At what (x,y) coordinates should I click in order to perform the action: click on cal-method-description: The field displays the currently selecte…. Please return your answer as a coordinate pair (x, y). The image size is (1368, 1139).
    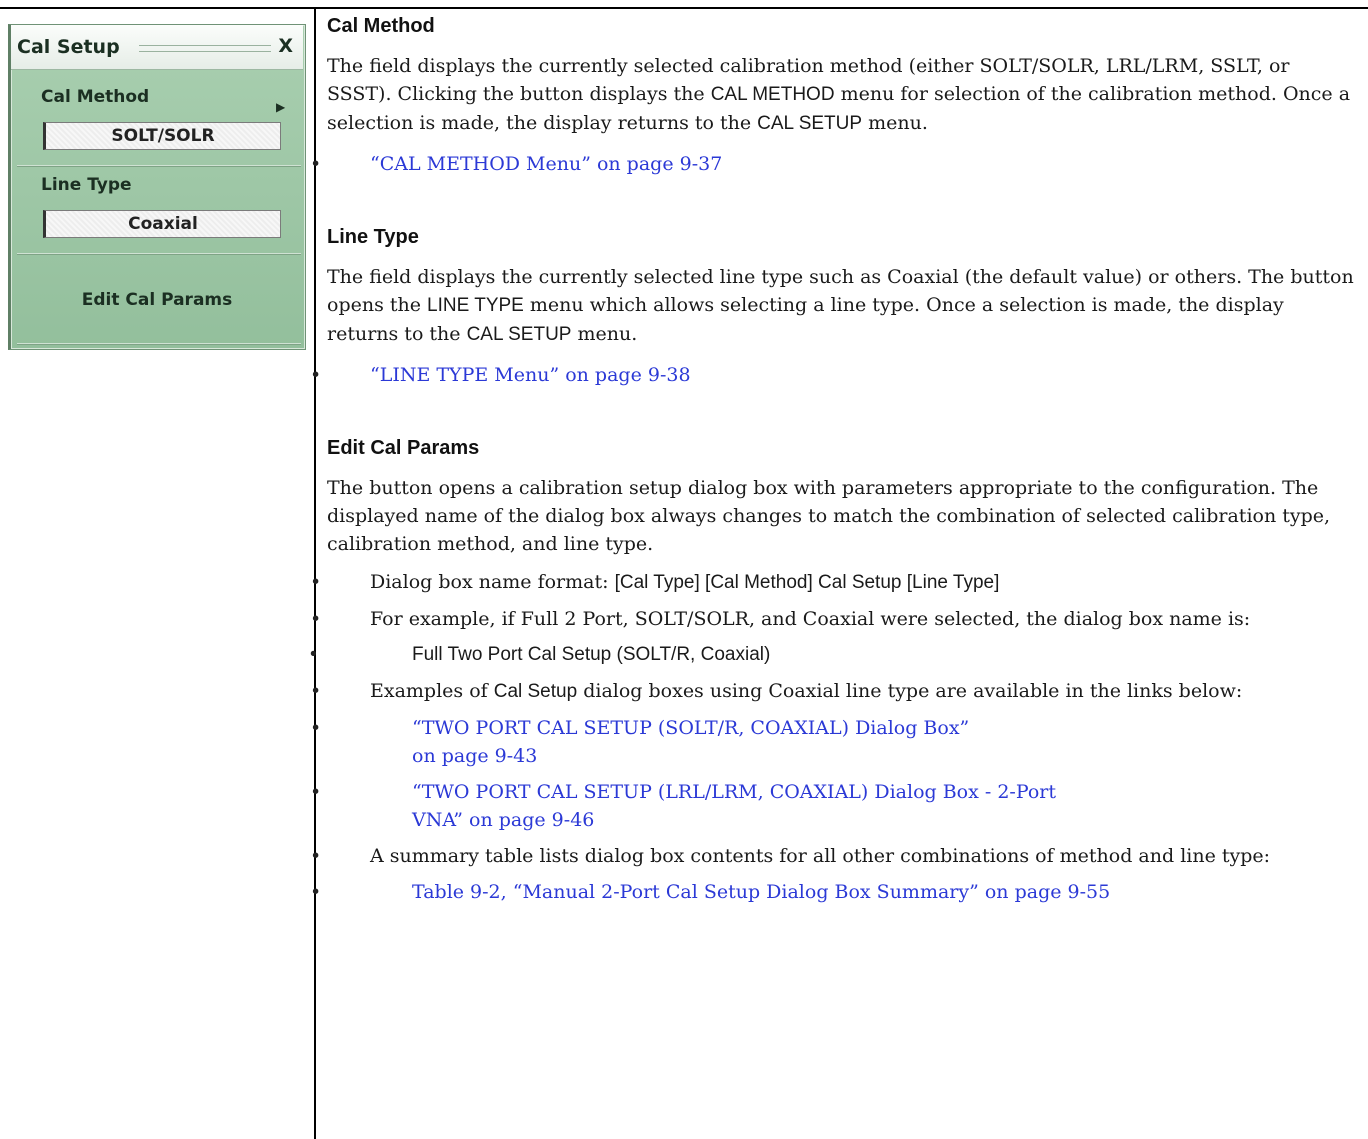
    Looking at the image, I should click on (839, 94).